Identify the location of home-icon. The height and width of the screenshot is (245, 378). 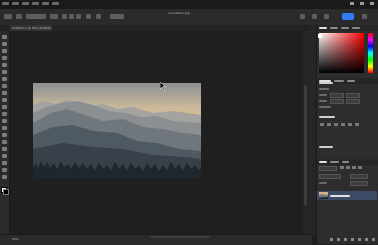
(8, 16).